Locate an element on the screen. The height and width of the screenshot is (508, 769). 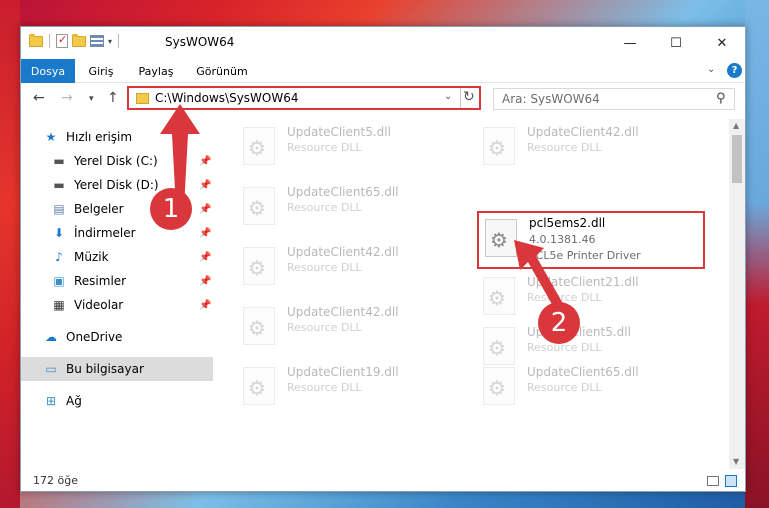
vertical-scrollbar: ▲ ▼ is located at coordinates (737, 294).